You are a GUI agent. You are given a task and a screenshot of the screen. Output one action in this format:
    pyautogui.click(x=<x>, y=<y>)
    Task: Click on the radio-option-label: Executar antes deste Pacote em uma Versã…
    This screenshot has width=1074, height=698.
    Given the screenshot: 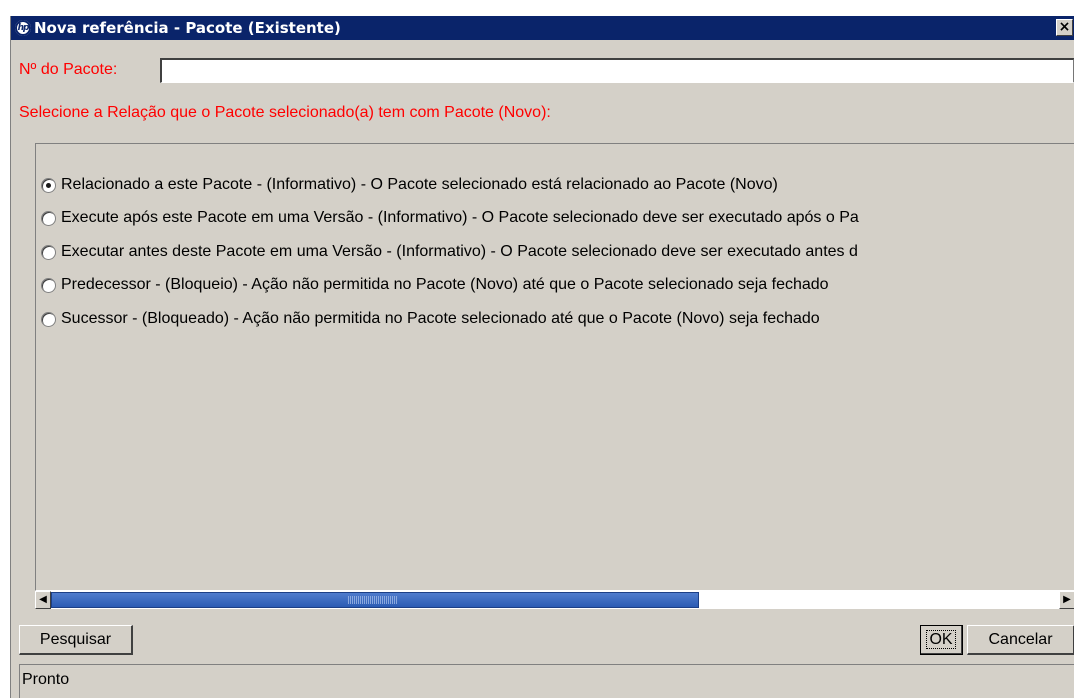 What is the action you would take?
    pyautogui.click(x=459, y=251)
    